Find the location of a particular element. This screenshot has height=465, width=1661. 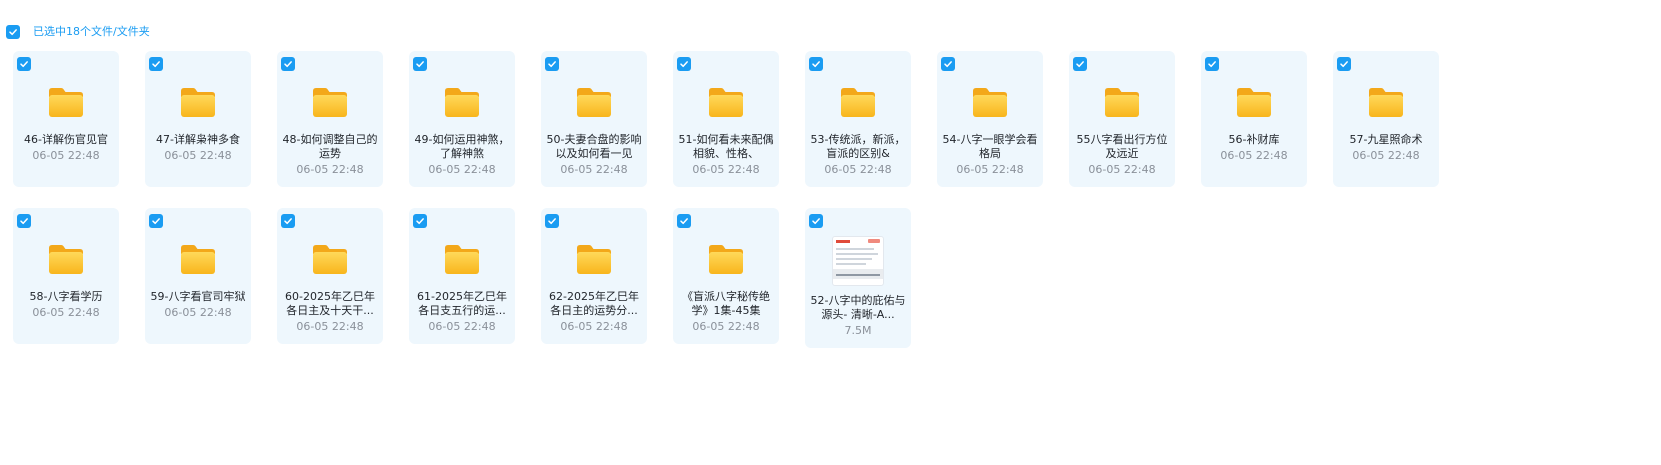

item-name: 49-如何运用神煞，了解神煞 is located at coordinates (462, 146).